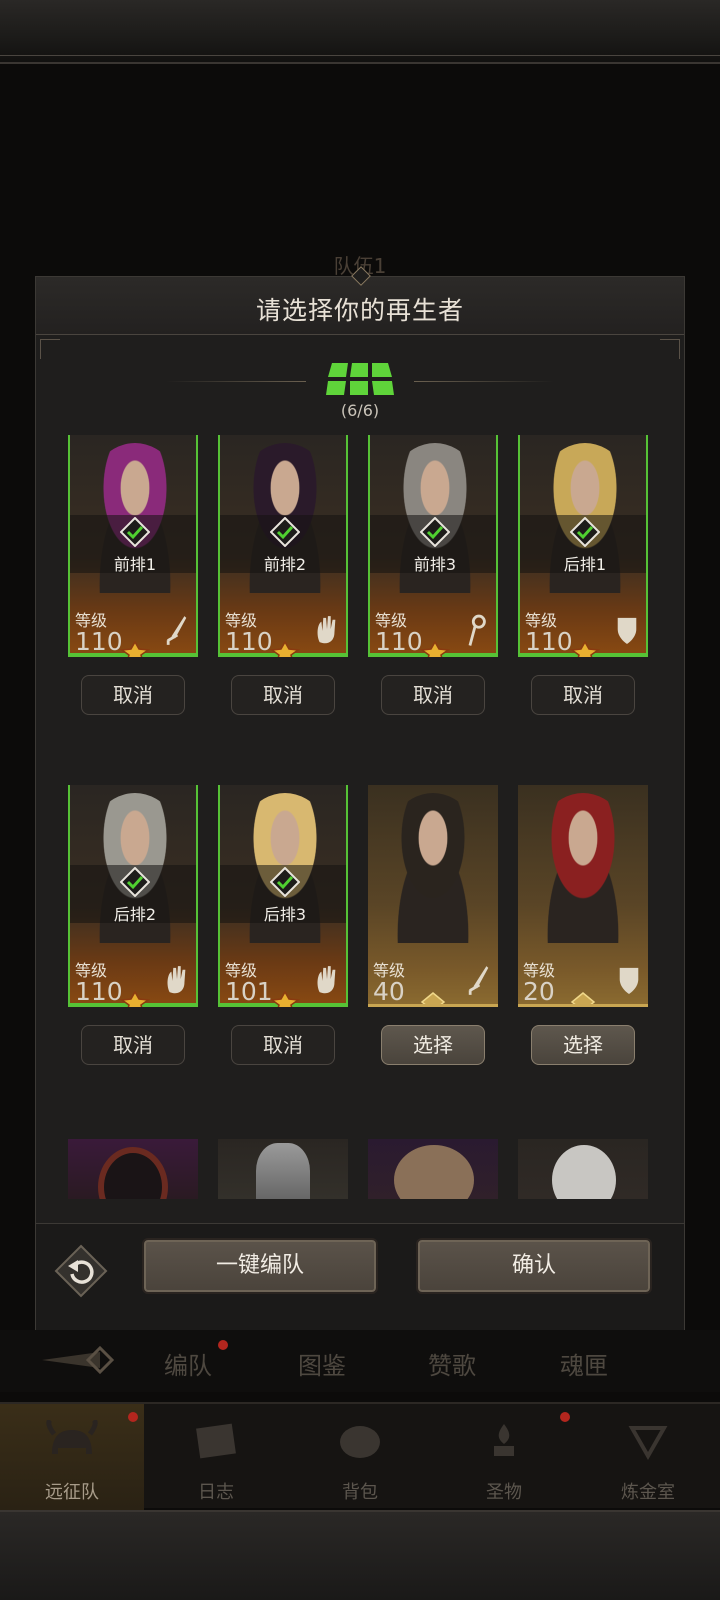  Describe the element at coordinates (133, 896) in the screenshot. I see `hero-frame: 后排2 等级 110` at that location.